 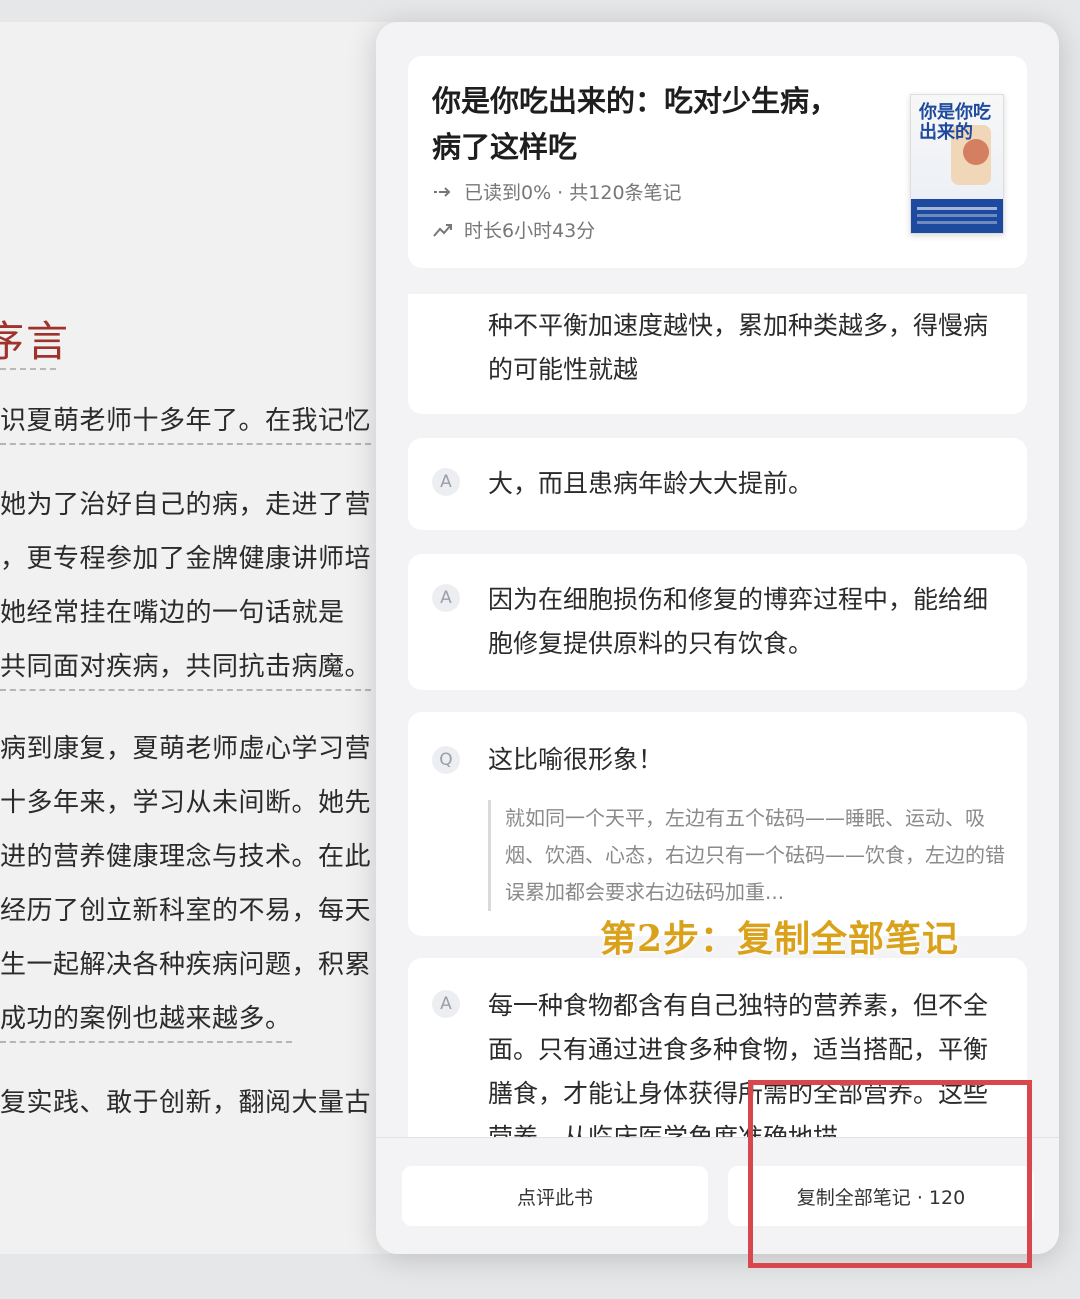 I want to click on review-book-button: 点评此书, so click(x=555, y=1196).